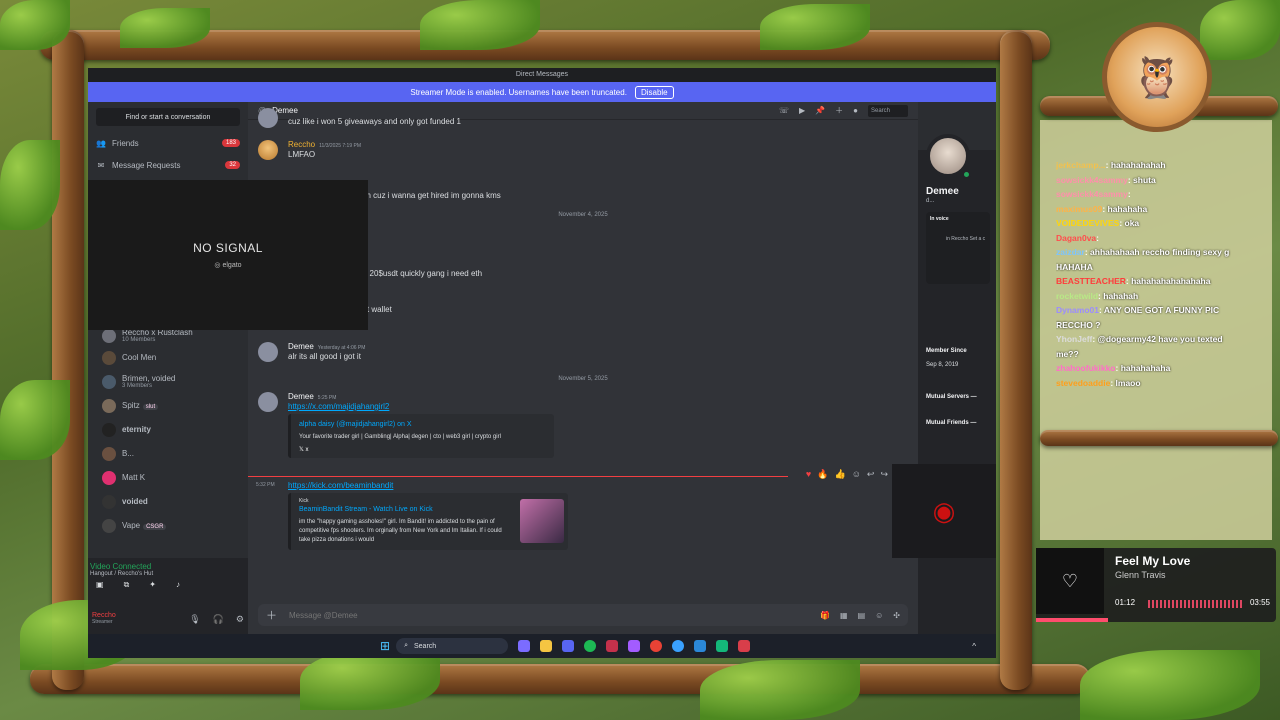  Describe the element at coordinates (271, 615) in the screenshot. I see `attach-plus-icon: ＋` at that location.